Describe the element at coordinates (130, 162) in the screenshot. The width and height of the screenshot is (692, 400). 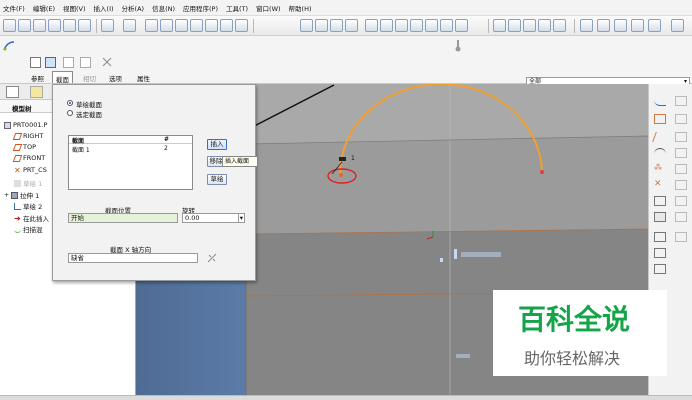
I see `sections-list: 截面 # 截面 1 2` at that location.